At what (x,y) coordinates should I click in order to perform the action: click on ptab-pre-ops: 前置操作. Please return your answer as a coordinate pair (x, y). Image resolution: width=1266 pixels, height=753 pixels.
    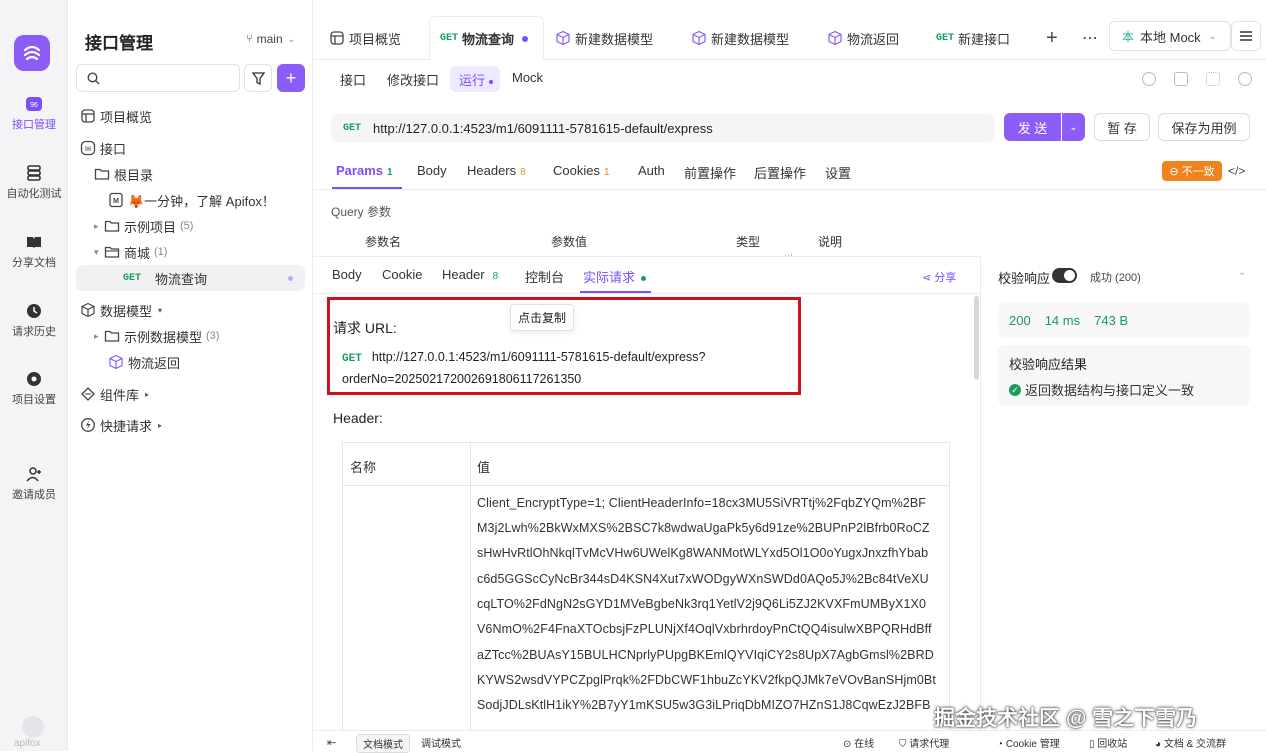
    Looking at the image, I should click on (710, 172).